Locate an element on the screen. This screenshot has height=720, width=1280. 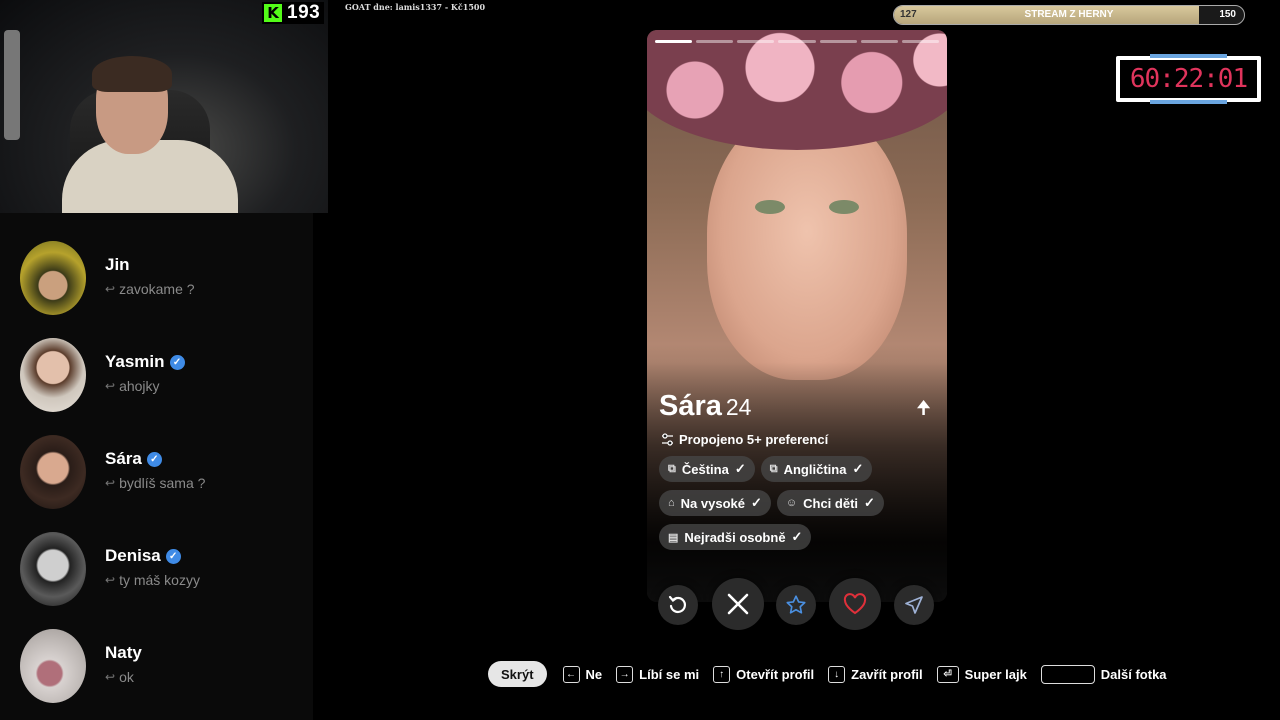
hint-super-like: ⏎ Super lajk is located at coordinates (981, 674).